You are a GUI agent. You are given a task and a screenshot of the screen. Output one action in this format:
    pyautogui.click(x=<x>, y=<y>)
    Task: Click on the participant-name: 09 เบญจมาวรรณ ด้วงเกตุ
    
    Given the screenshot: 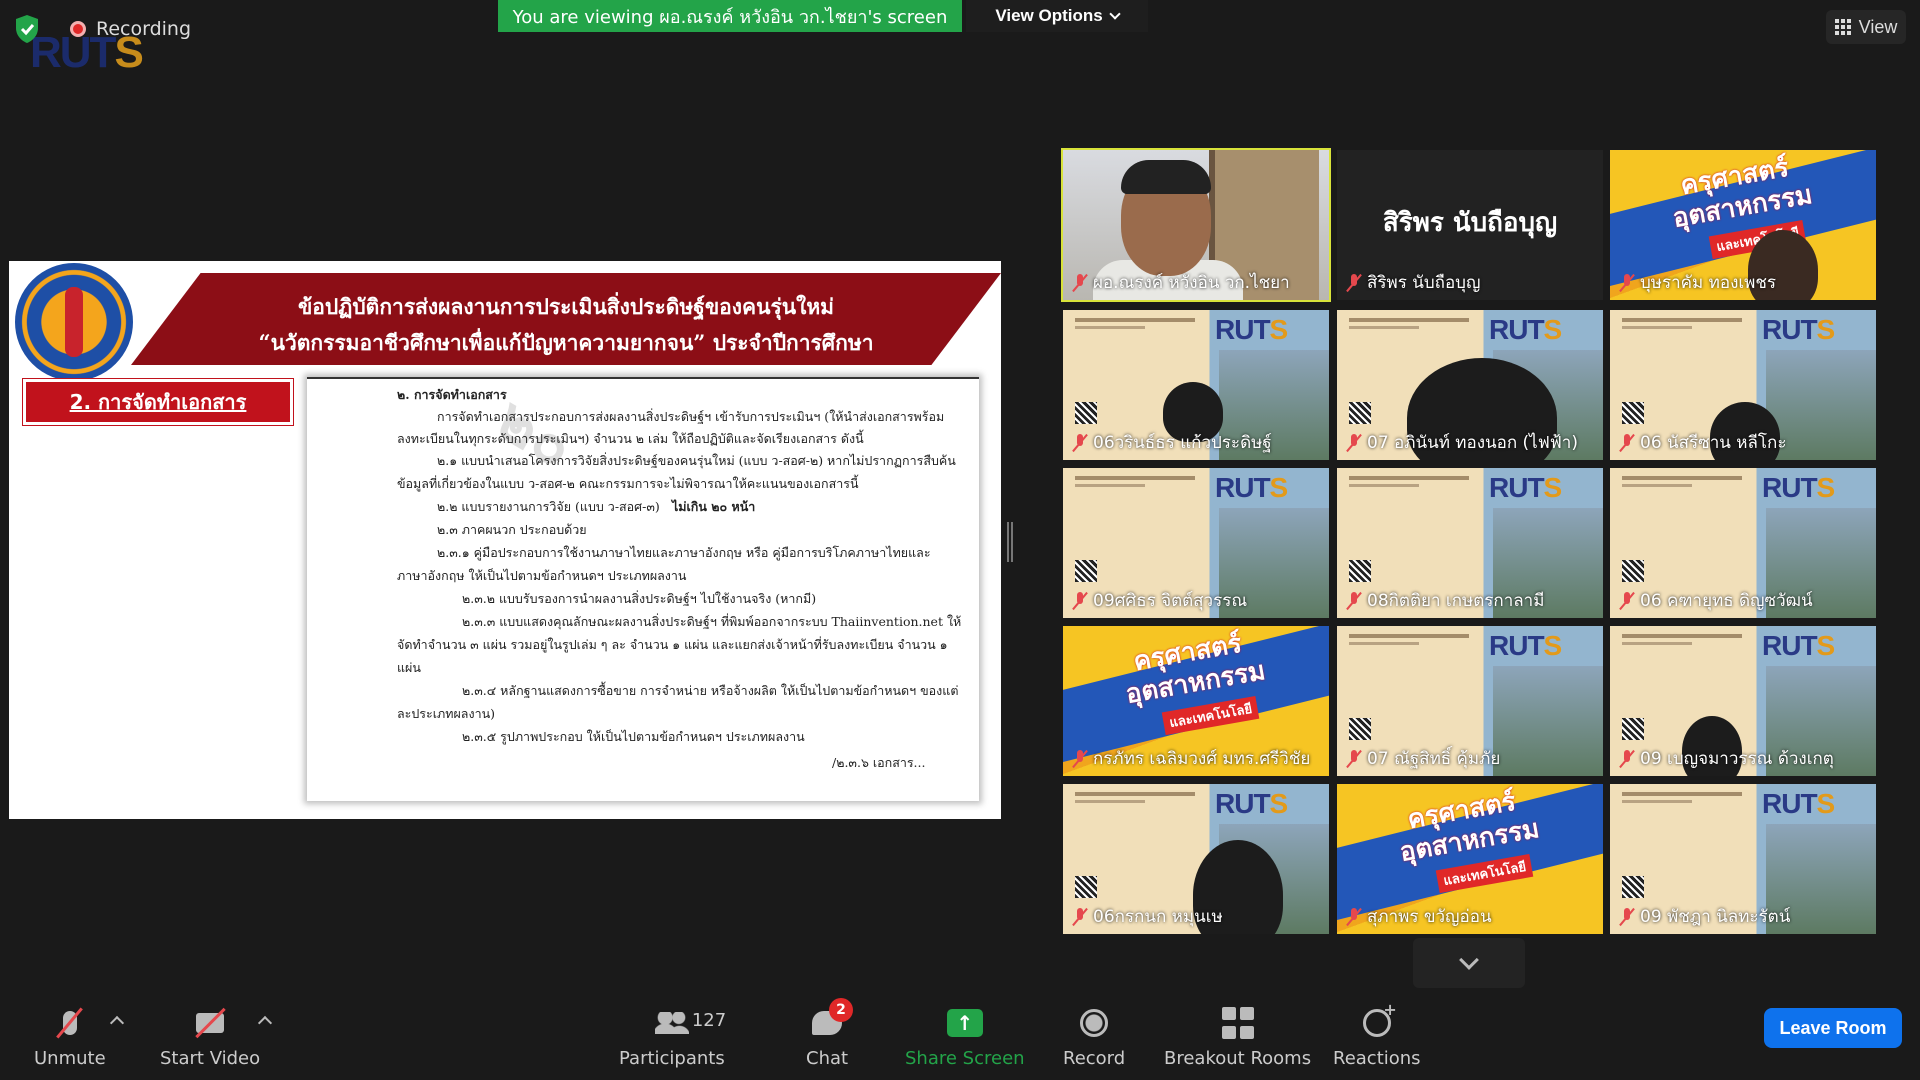 What is the action you would take?
    pyautogui.click(x=1727, y=758)
    